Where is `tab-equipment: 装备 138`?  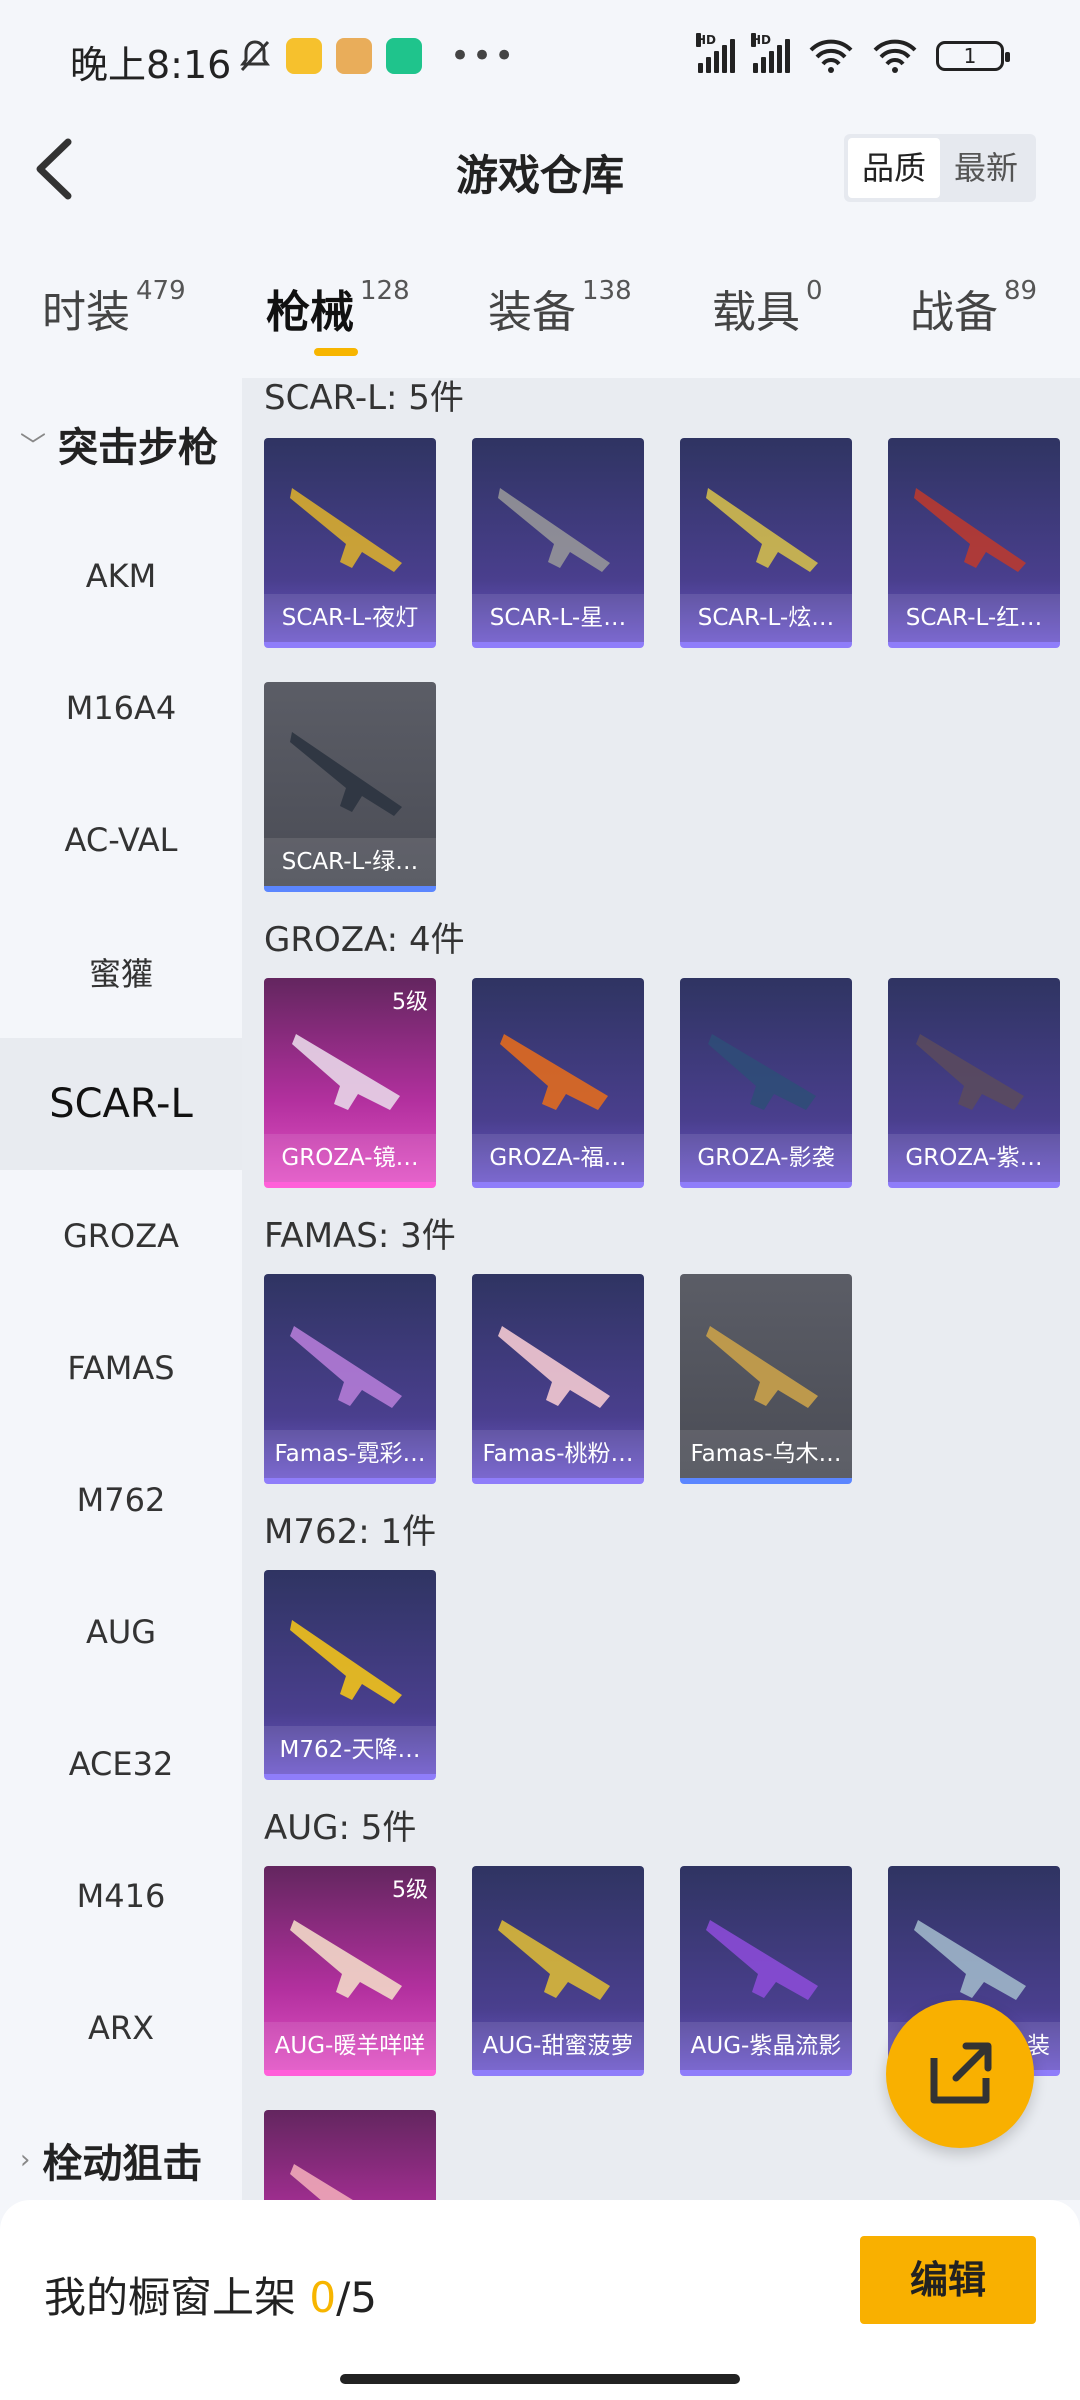 tab-equipment: 装备 138 is located at coordinates (560, 308).